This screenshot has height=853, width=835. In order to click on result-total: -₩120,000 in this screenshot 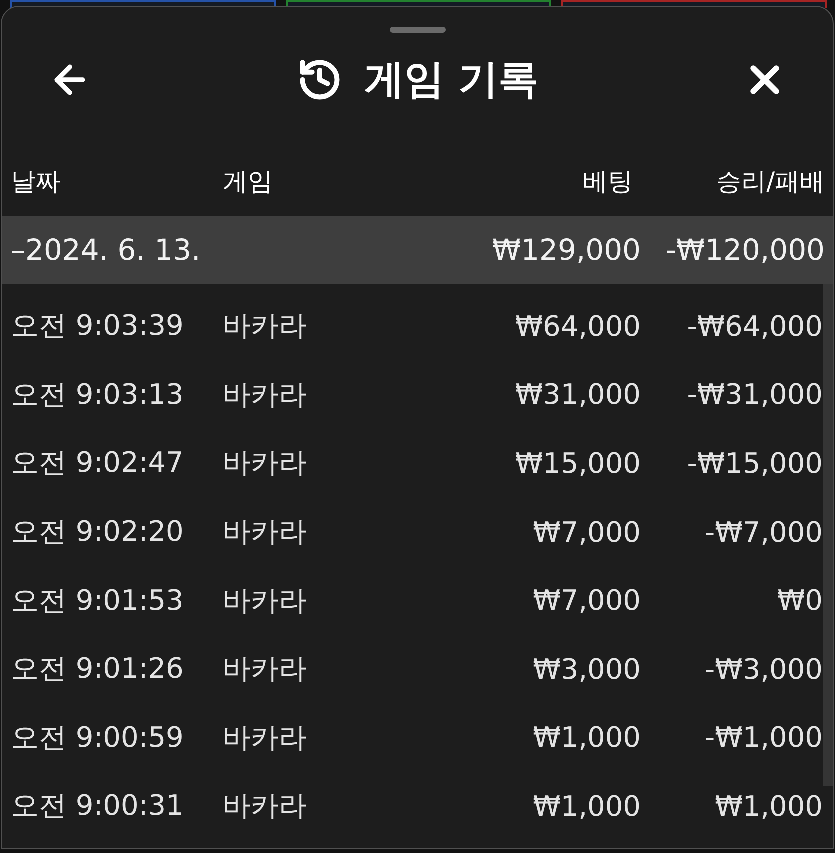, I will do `click(744, 250)`.